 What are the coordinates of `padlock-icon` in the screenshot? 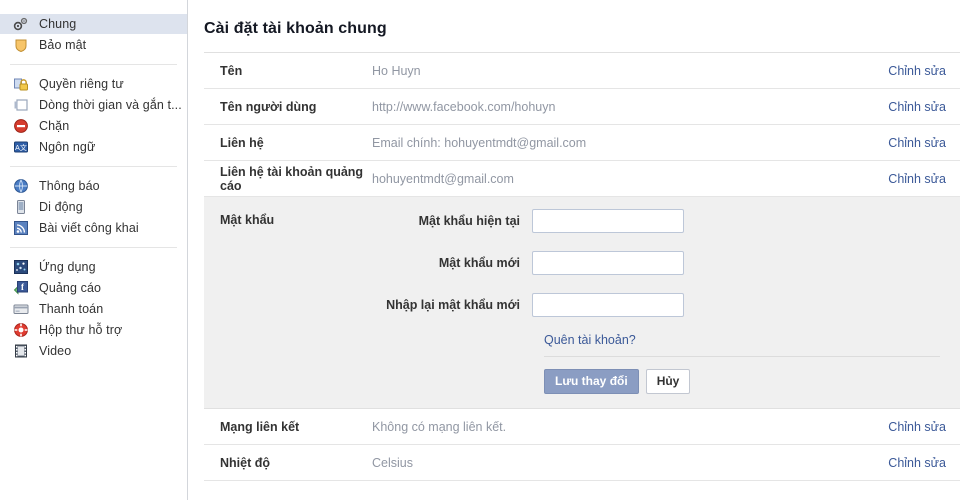 It's located at (21, 84).